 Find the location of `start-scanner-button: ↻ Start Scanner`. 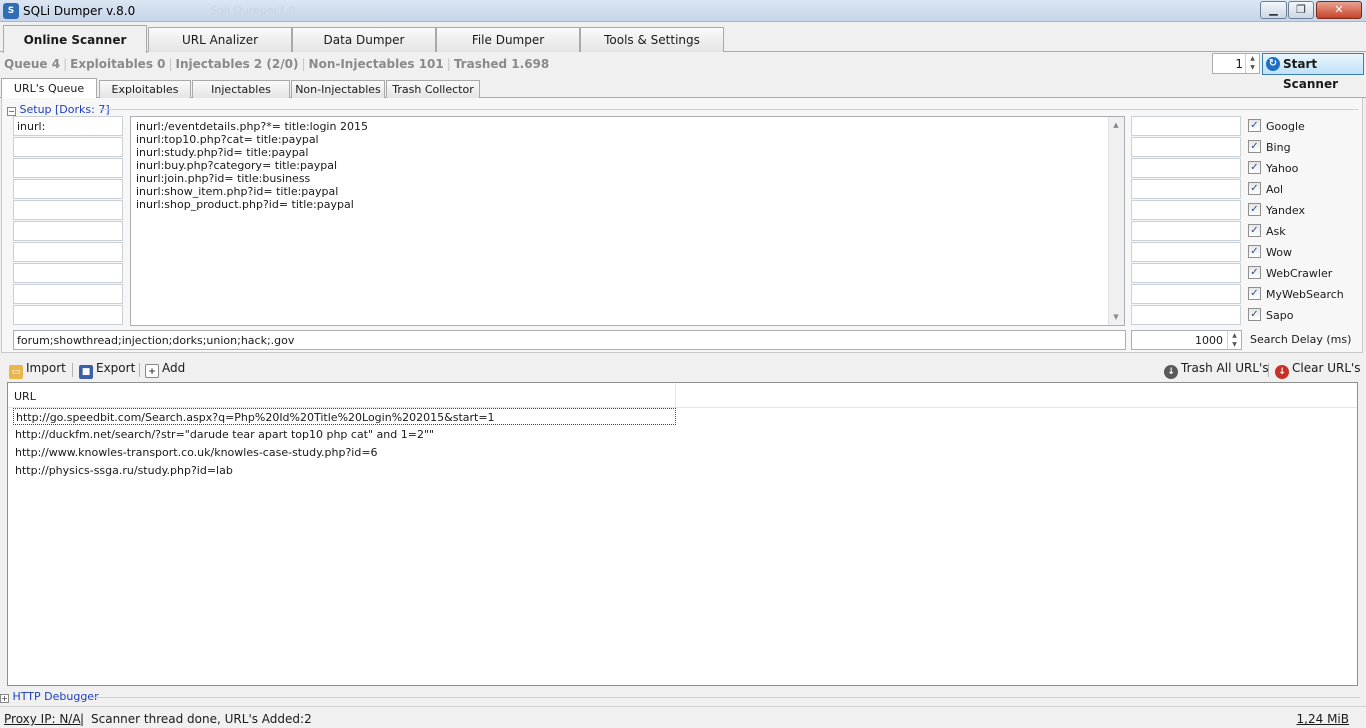

start-scanner-button: ↻ Start Scanner is located at coordinates (1313, 72).